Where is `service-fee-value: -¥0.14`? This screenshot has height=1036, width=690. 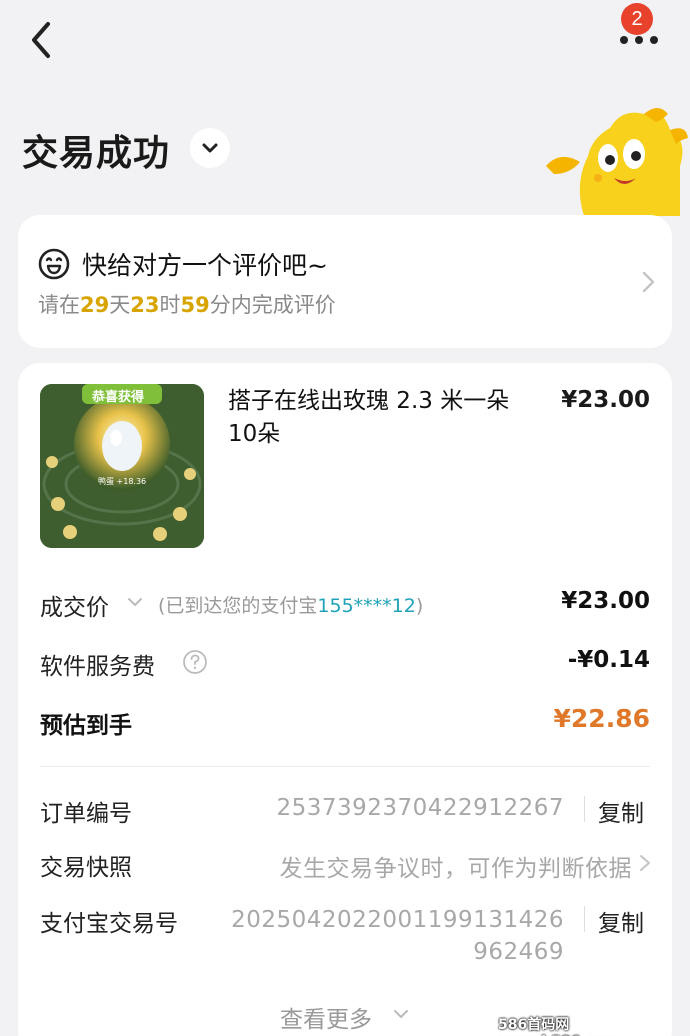
service-fee-value: -¥0.14 is located at coordinates (608, 660).